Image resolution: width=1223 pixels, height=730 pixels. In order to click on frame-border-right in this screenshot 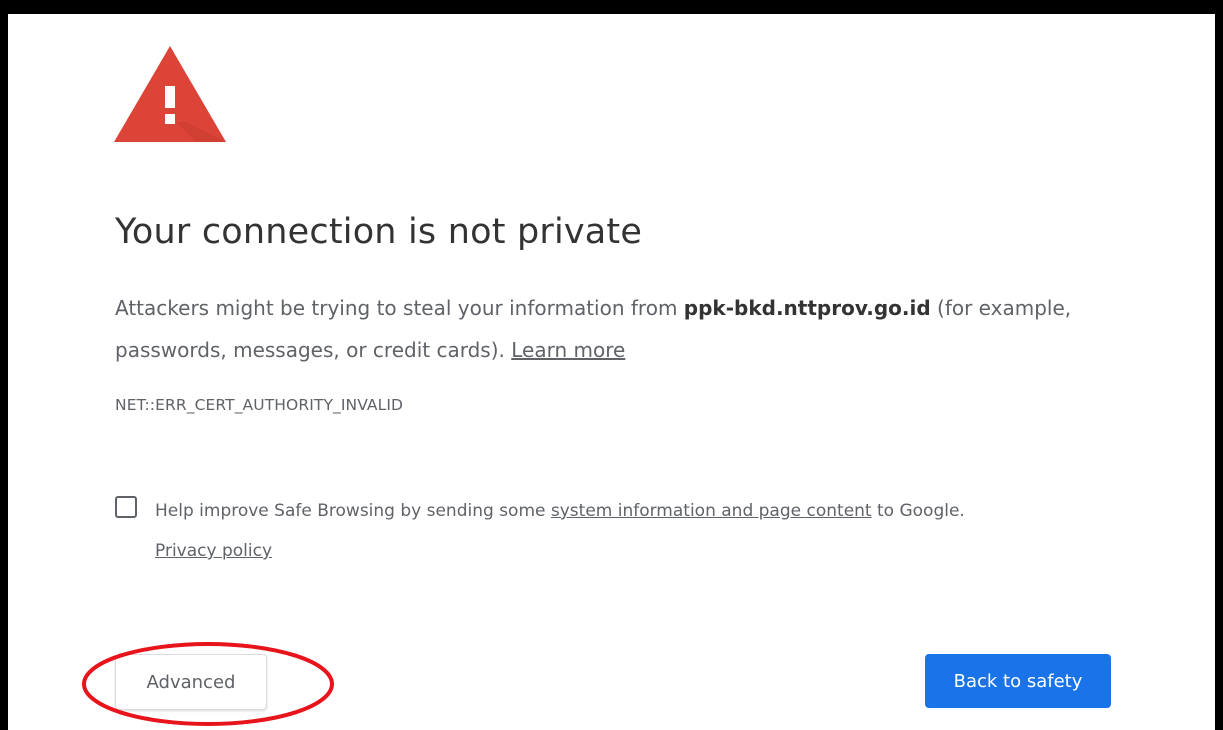, I will do `click(1219, 365)`.